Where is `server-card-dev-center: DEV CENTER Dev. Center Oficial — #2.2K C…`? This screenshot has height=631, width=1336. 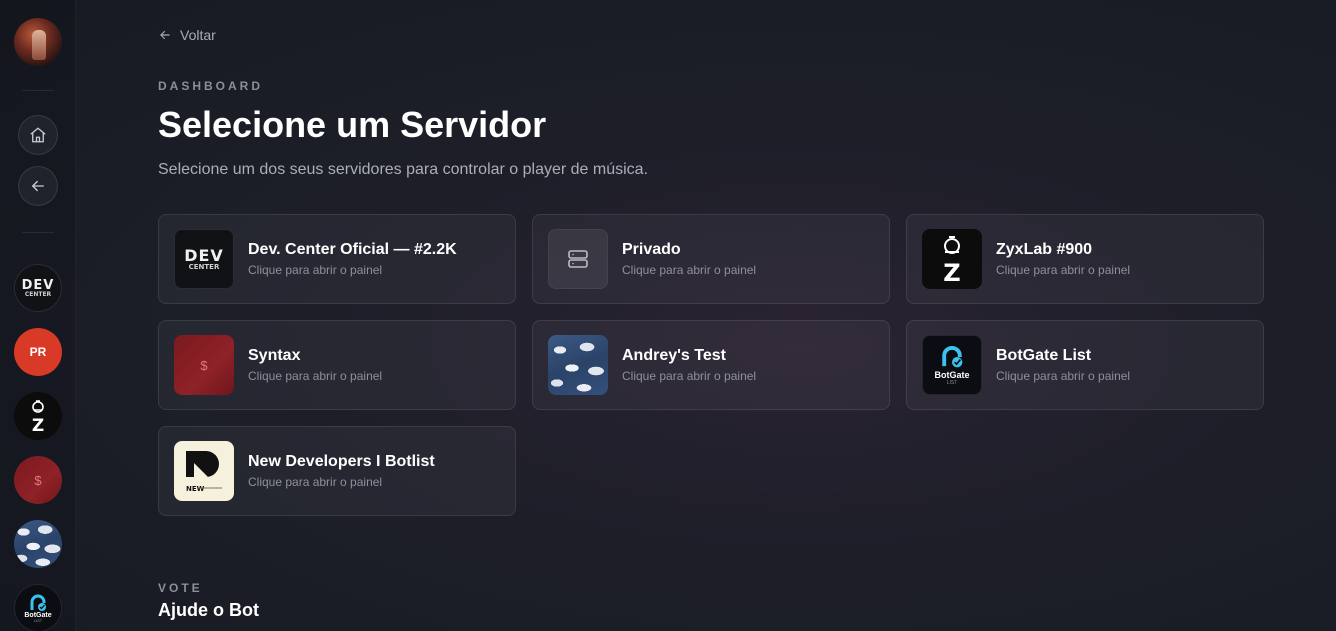 server-card-dev-center: DEV CENTER Dev. Center Oficial — #2.2K C… is located at coordinates (337, 259).